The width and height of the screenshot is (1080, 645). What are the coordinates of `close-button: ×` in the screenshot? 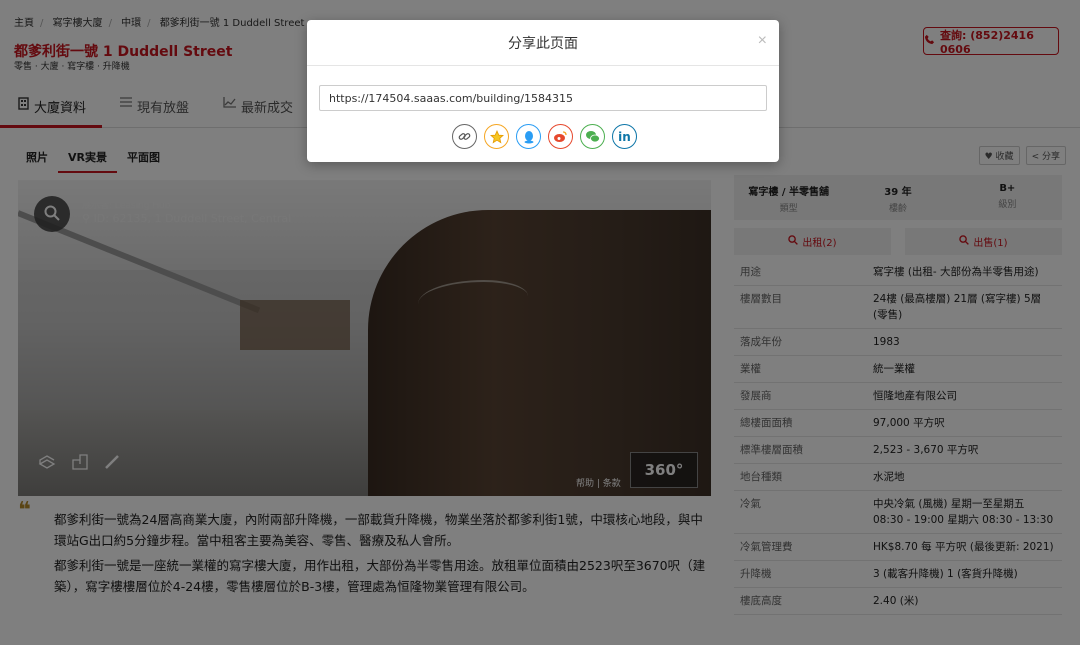 It's located at (762, 41).